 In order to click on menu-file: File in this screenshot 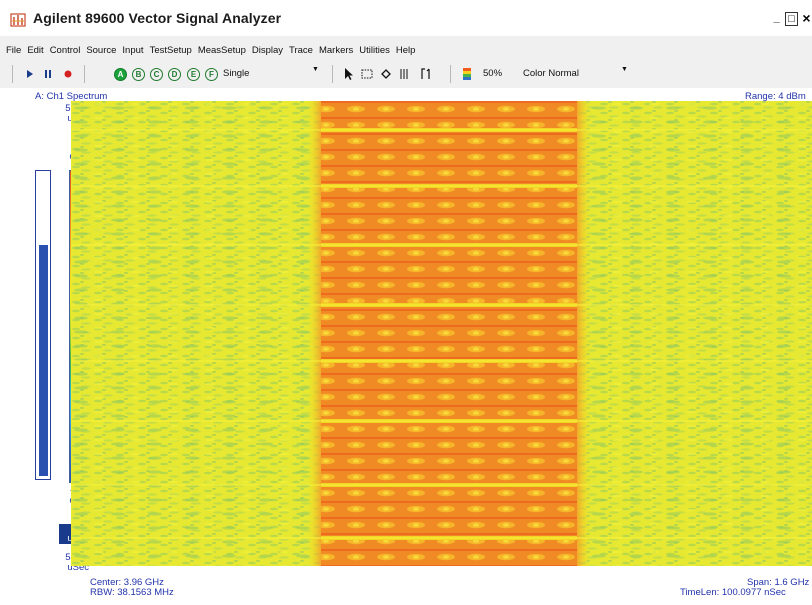, I will do `click(13, 50)`.